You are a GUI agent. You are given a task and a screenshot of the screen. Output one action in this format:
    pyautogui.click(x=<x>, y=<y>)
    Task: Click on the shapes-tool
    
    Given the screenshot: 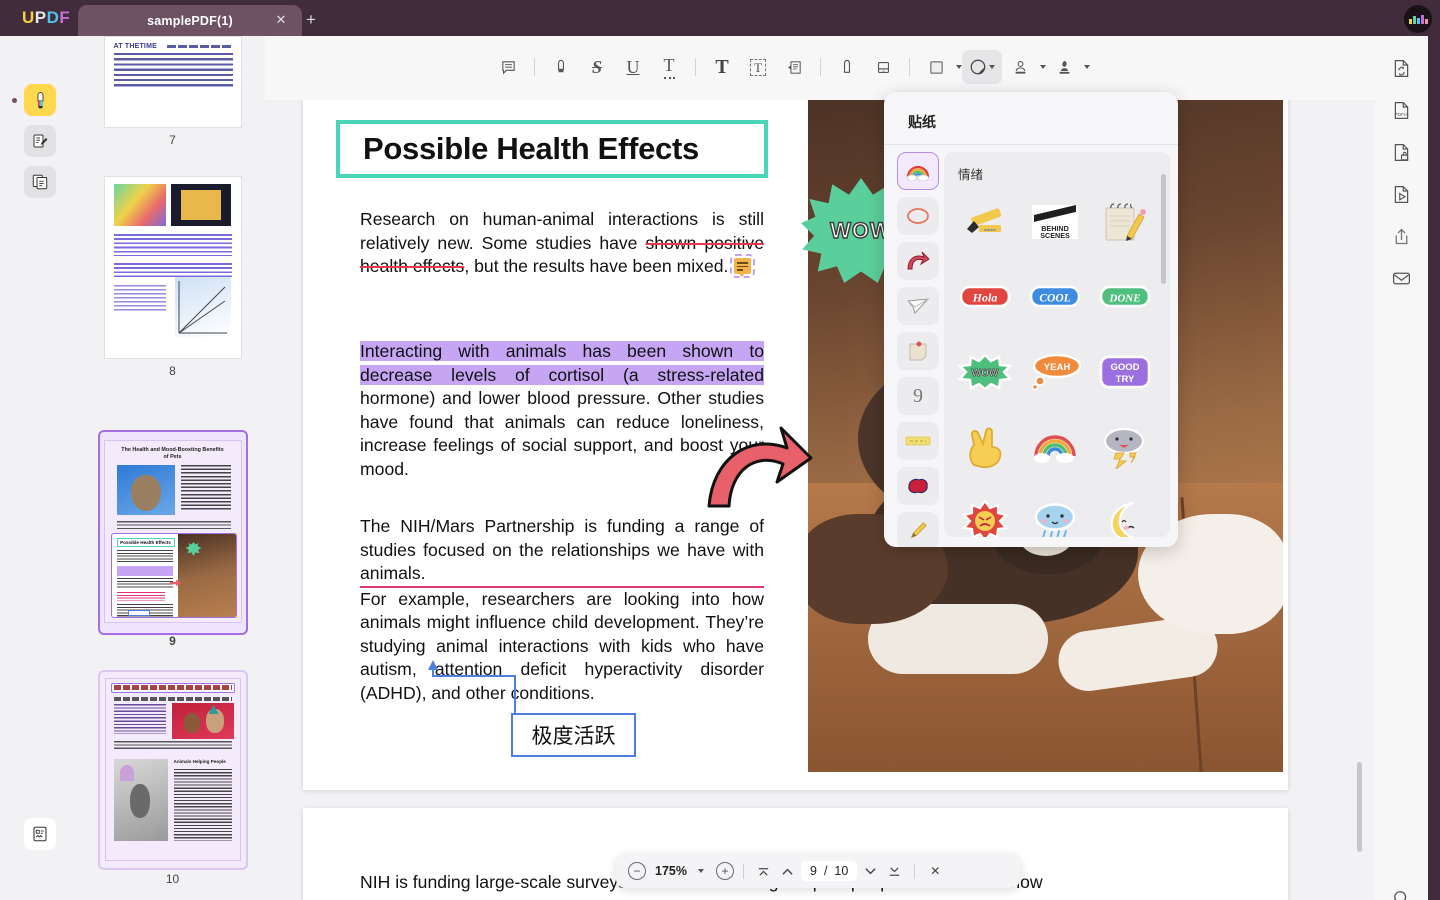 What is the action you would take?
    pyautogui.click(x=940, y=67)
    